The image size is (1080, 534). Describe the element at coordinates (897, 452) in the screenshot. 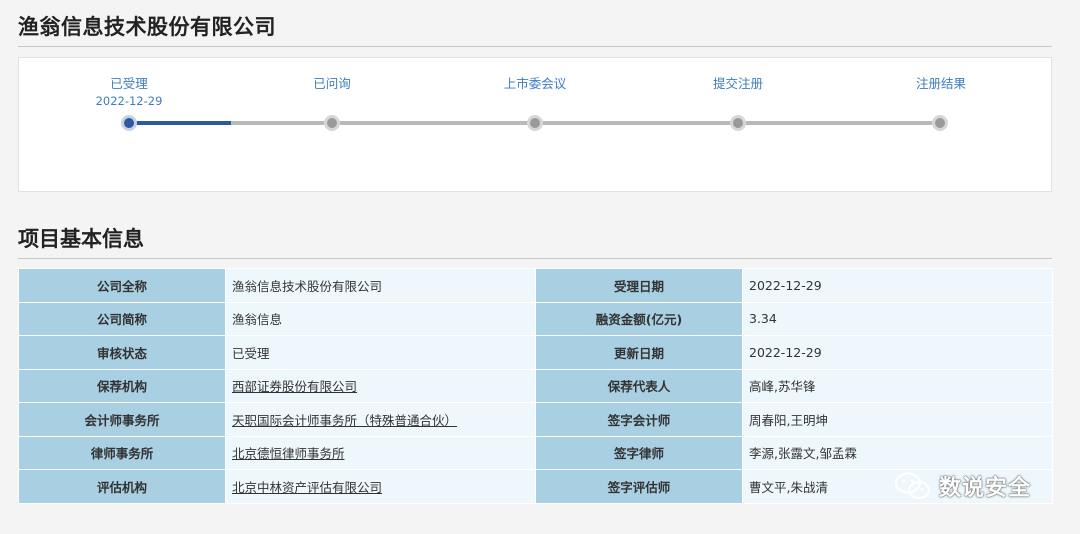

I see `value-signing-lawyers: 李源,张露文,邹孟霖` at that location.